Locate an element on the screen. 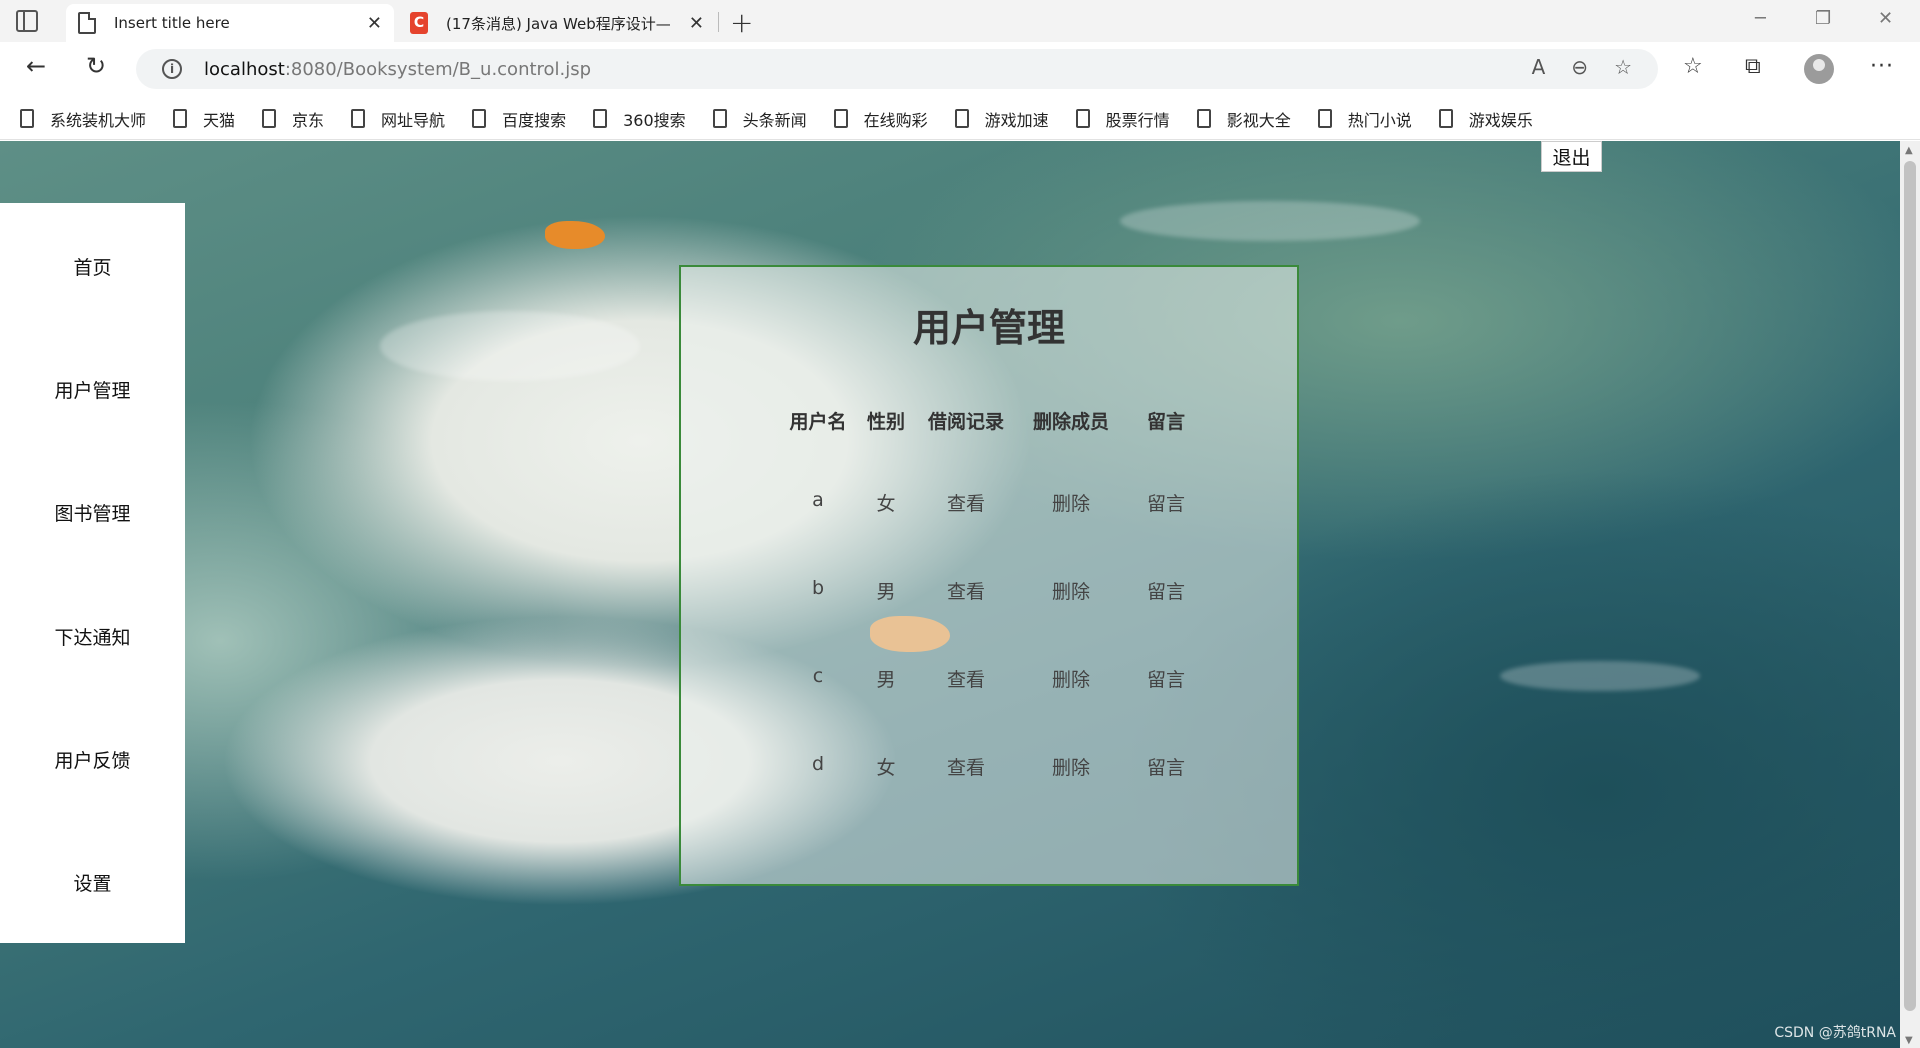  page-scrollbar: ▲ ▼ is located at coordinates (1910, 594).